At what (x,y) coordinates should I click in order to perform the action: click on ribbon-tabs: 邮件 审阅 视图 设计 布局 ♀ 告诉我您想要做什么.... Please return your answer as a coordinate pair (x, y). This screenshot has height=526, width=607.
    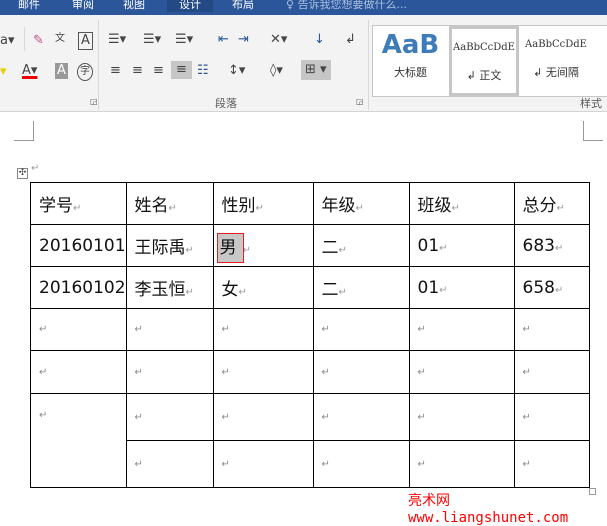
    Looking at the image, I should click on (303, 7).